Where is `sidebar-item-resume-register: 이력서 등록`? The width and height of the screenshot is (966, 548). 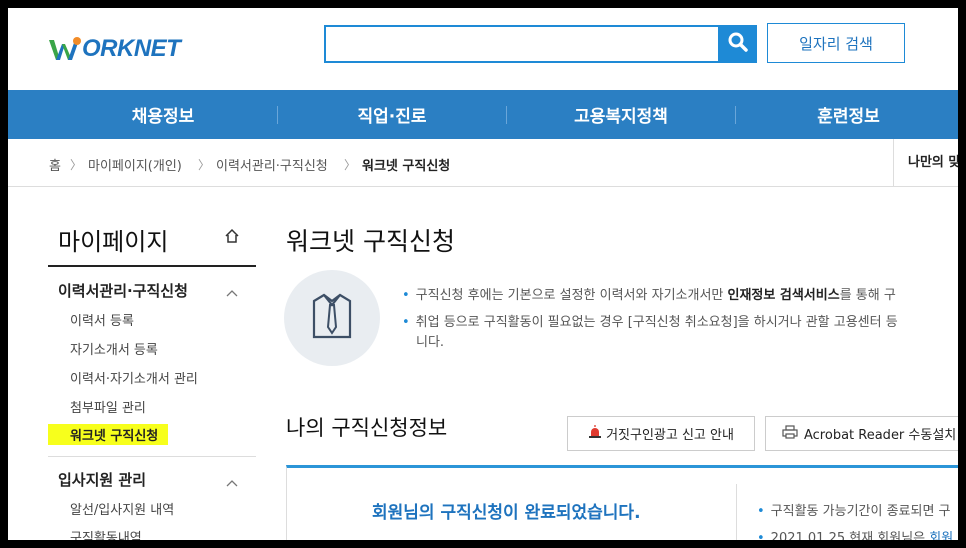 sidebar-item-resume-register: 이력서 등록 is located at coordinates (102, 319).